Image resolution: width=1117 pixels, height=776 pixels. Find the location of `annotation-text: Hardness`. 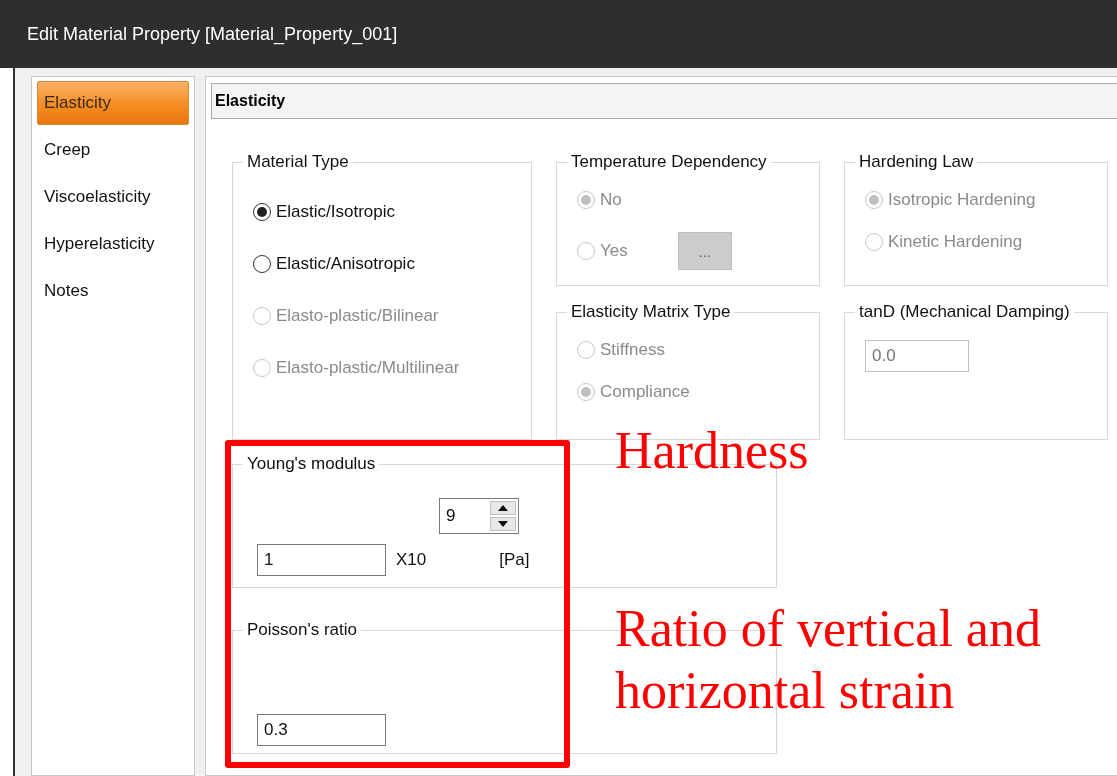

annotation-text: Hardness is located at coordinates (712, 451).